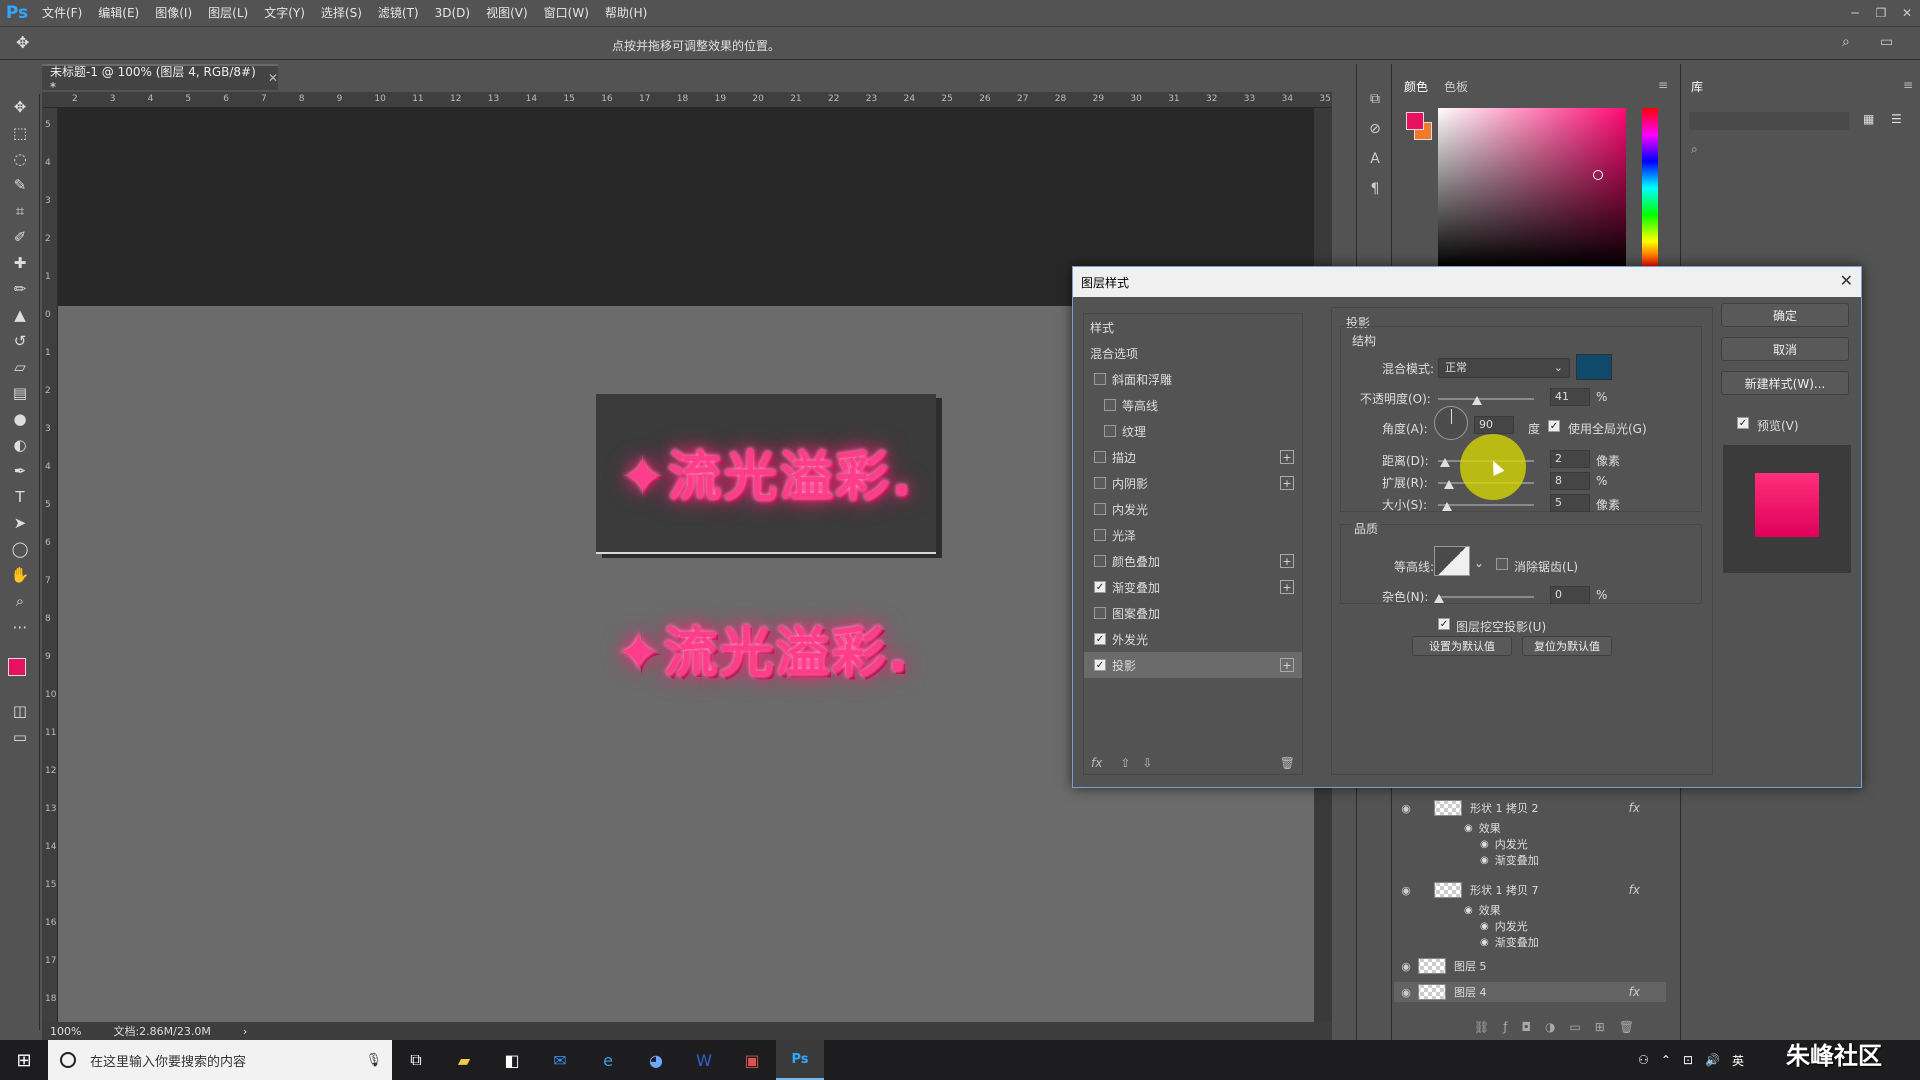 The width and height of the screenshot is (1920, 1080). What do you see at coordinates (1666, 1060) in the screenshot?
I see `tray-chevron-icon: ⌃` at bounding box center [1666, 1060].